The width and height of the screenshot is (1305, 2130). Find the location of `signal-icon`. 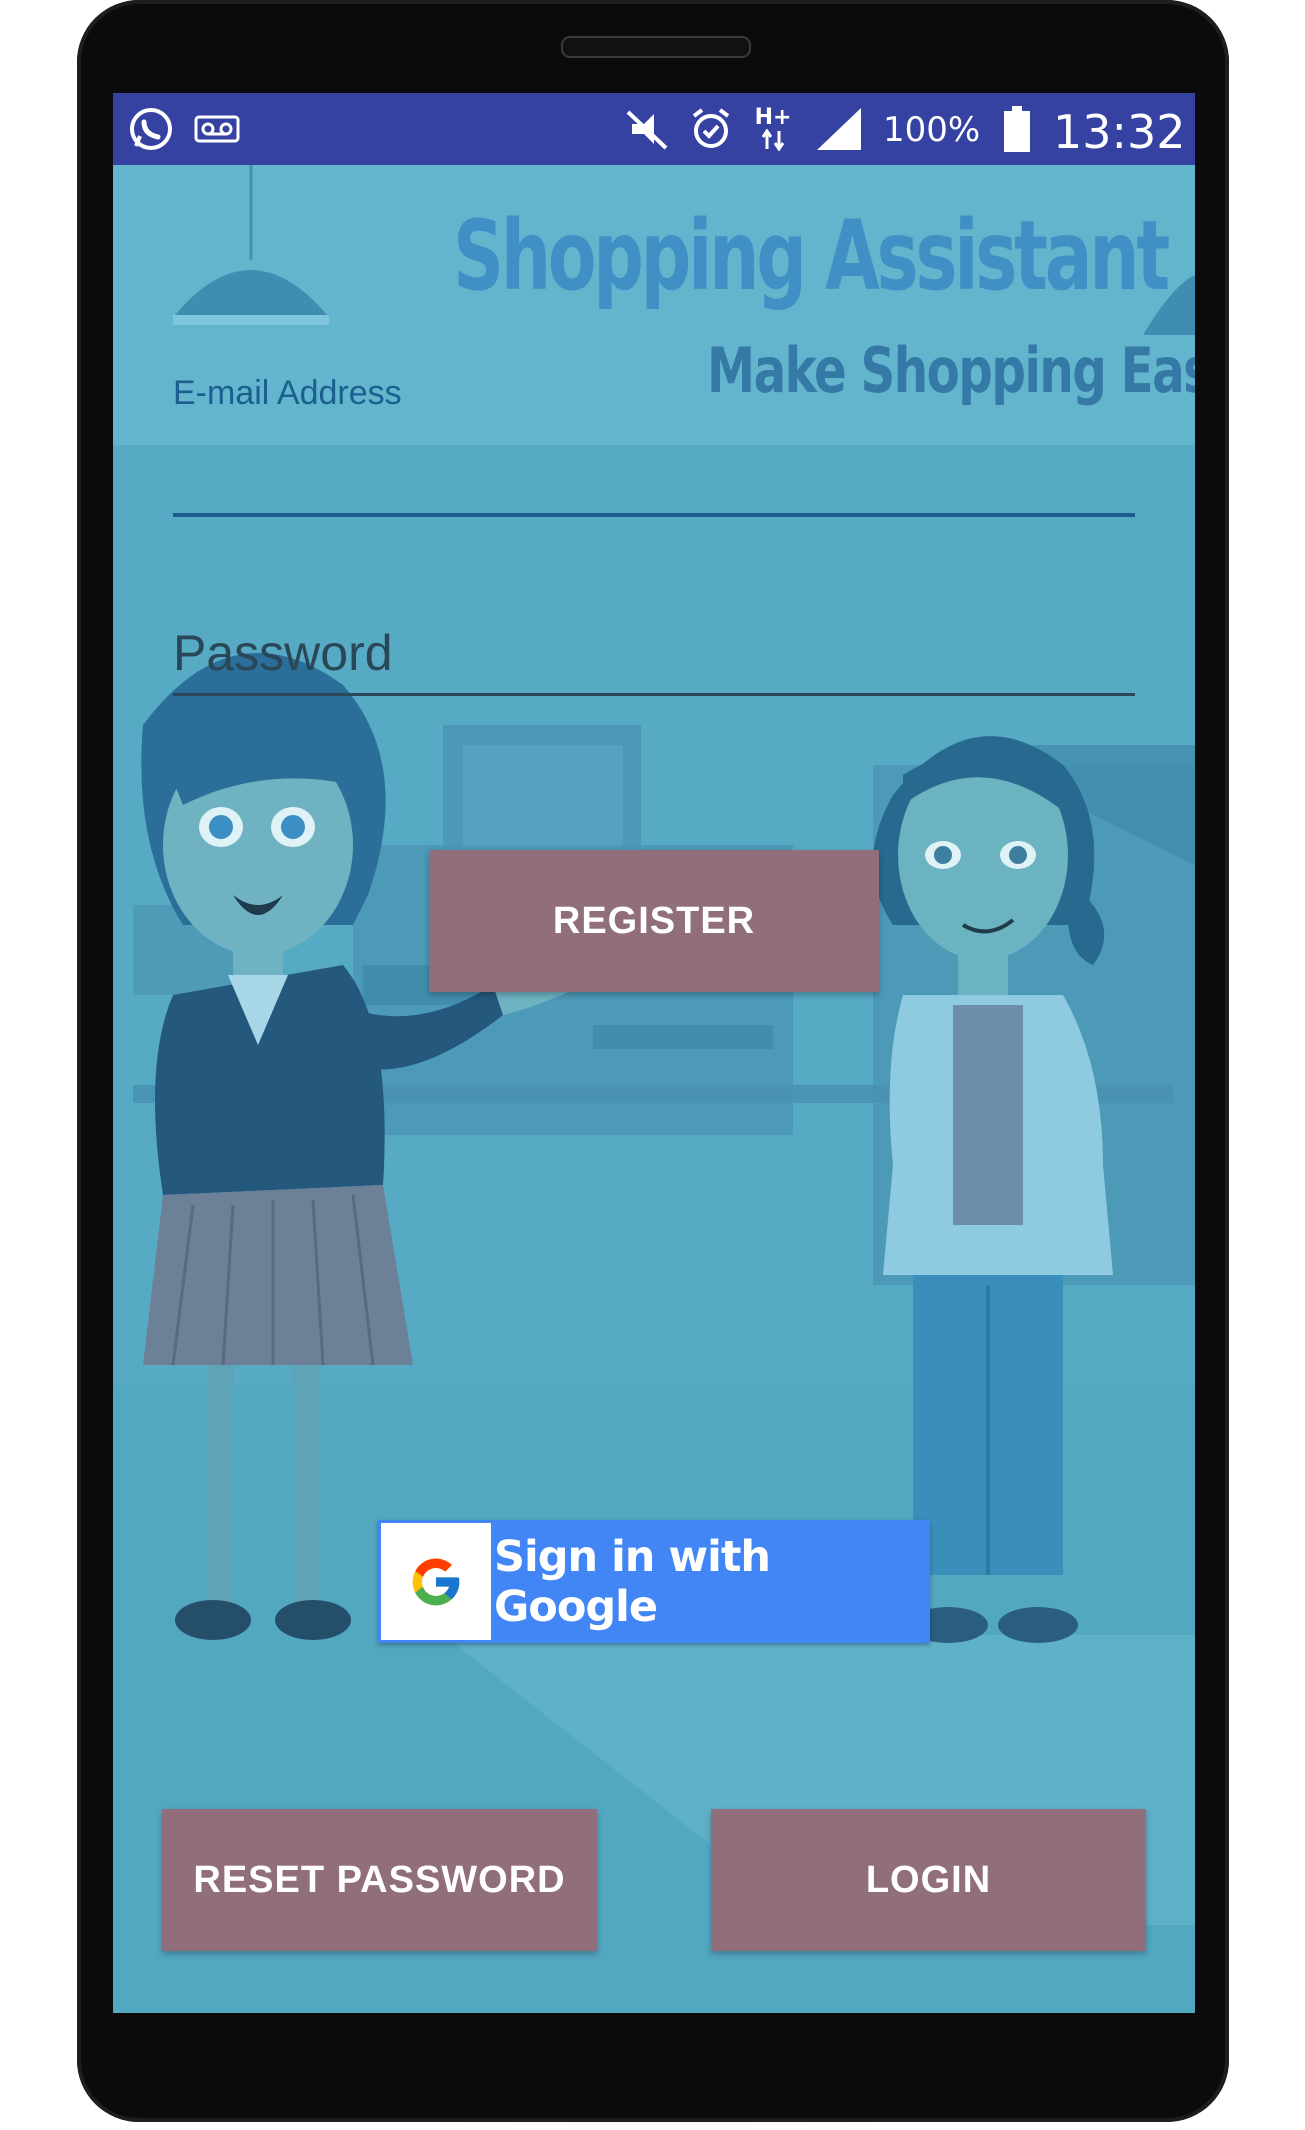

signal-icon is located at coordinates (839, 129).